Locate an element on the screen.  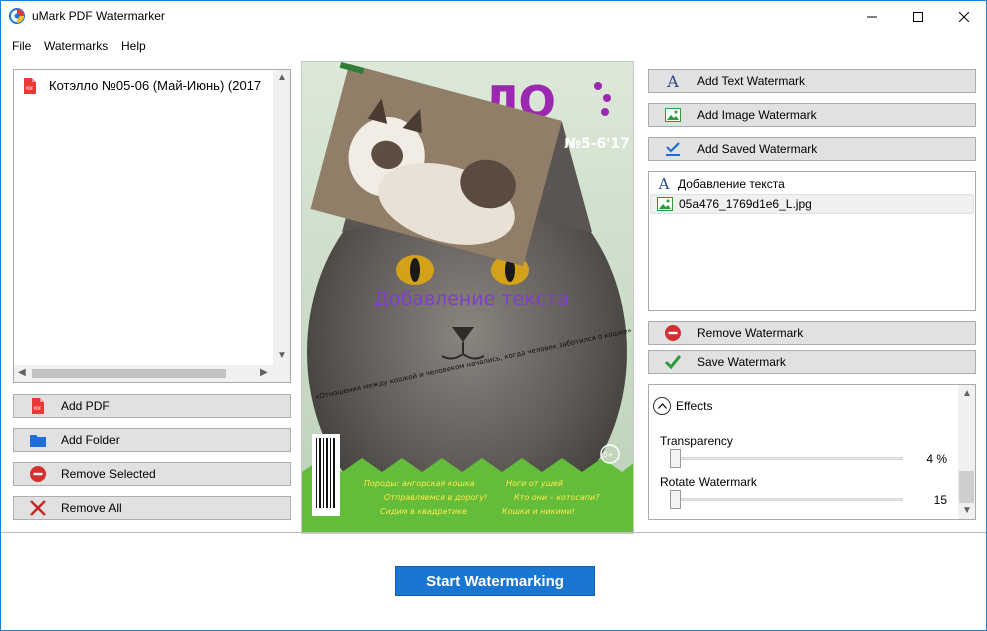
transparency-slider is located at coordinates (787, 458).